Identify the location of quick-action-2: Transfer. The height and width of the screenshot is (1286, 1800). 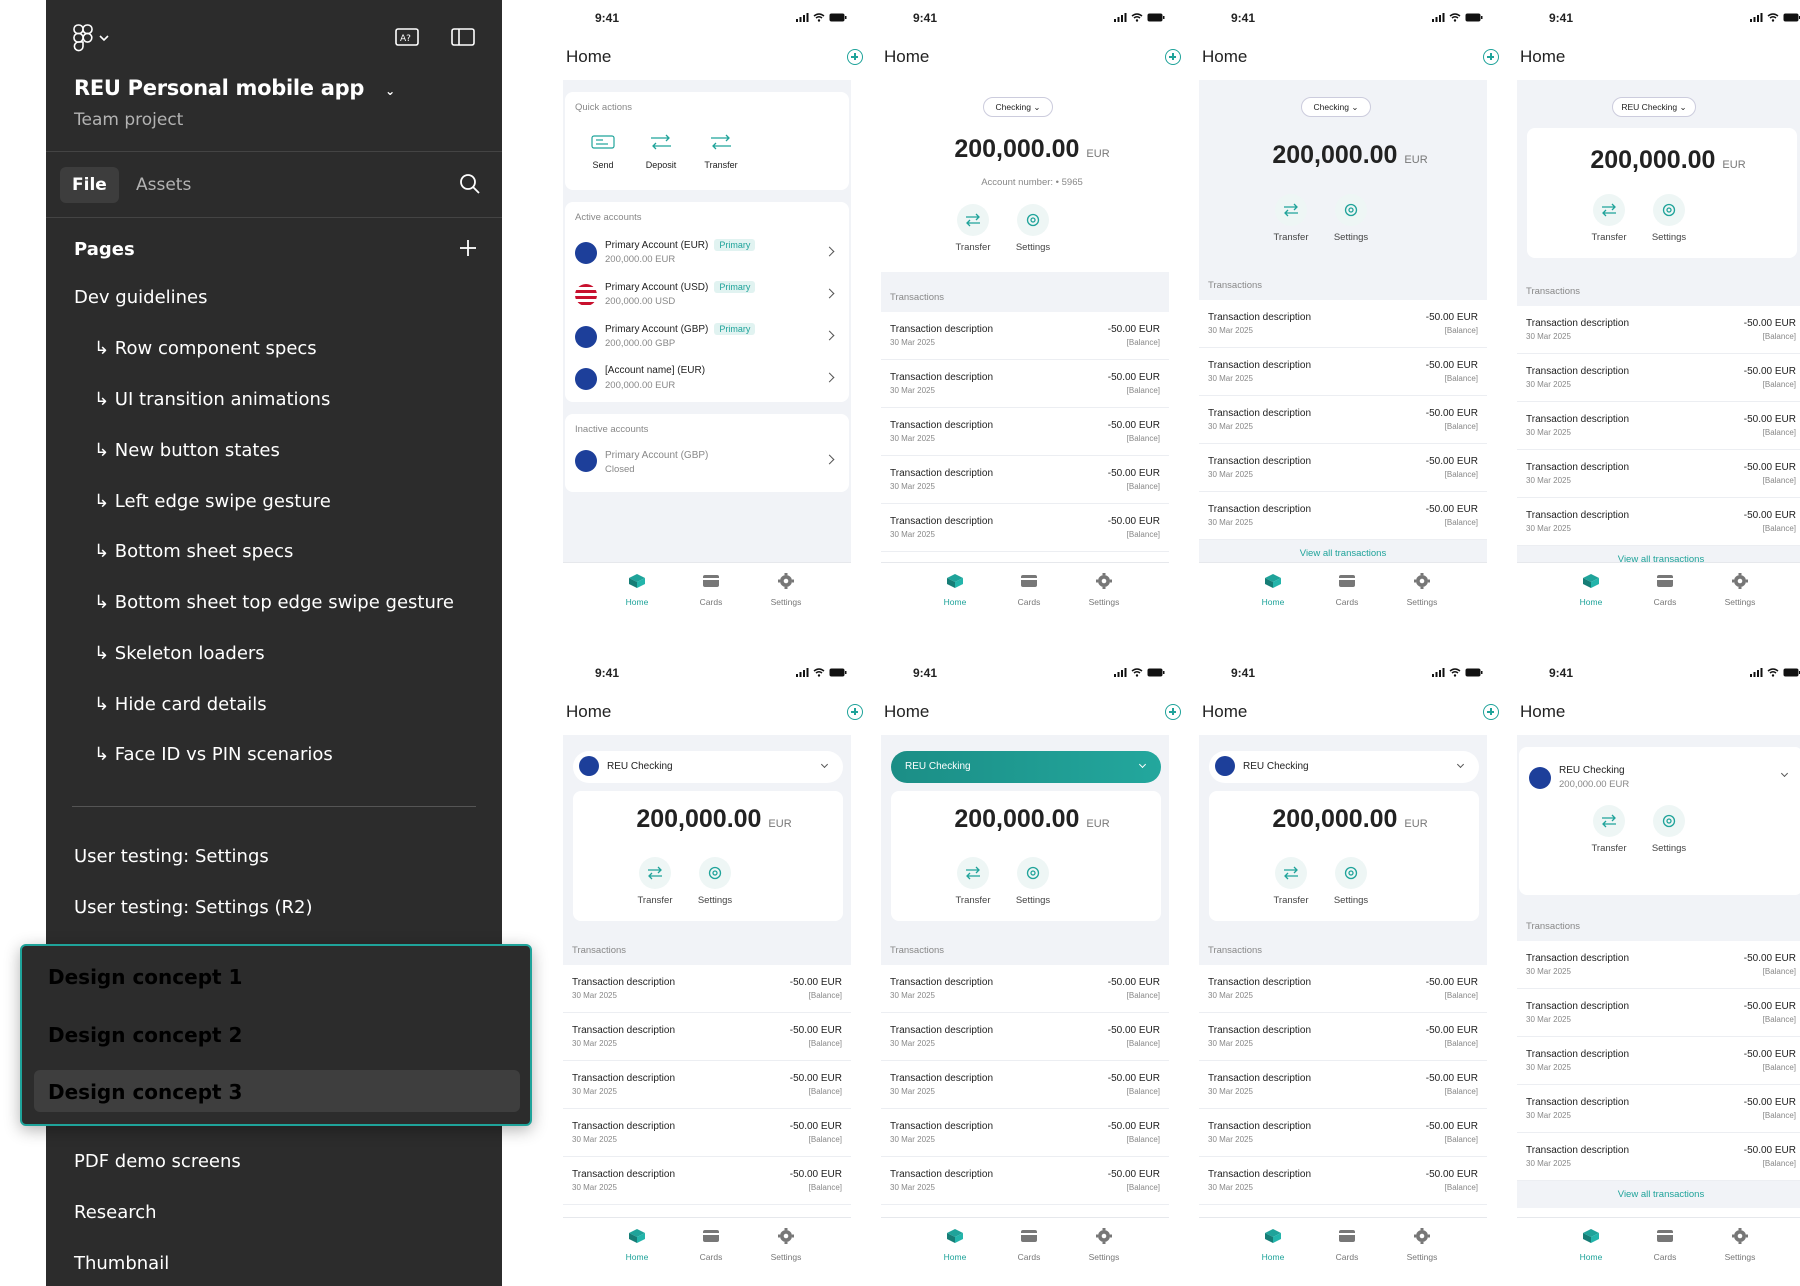
(721, 152).